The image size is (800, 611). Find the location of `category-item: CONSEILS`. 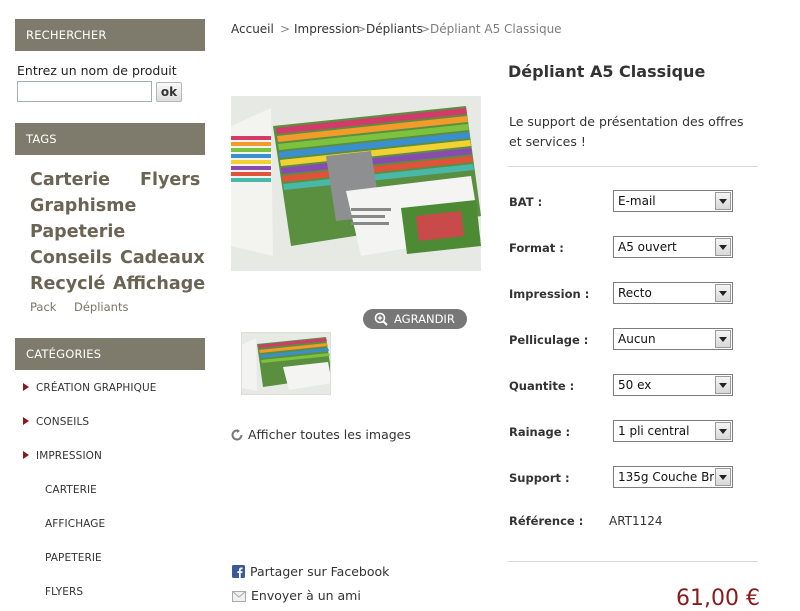

category-item: CONSEILS is located at coordinates (56, 422).